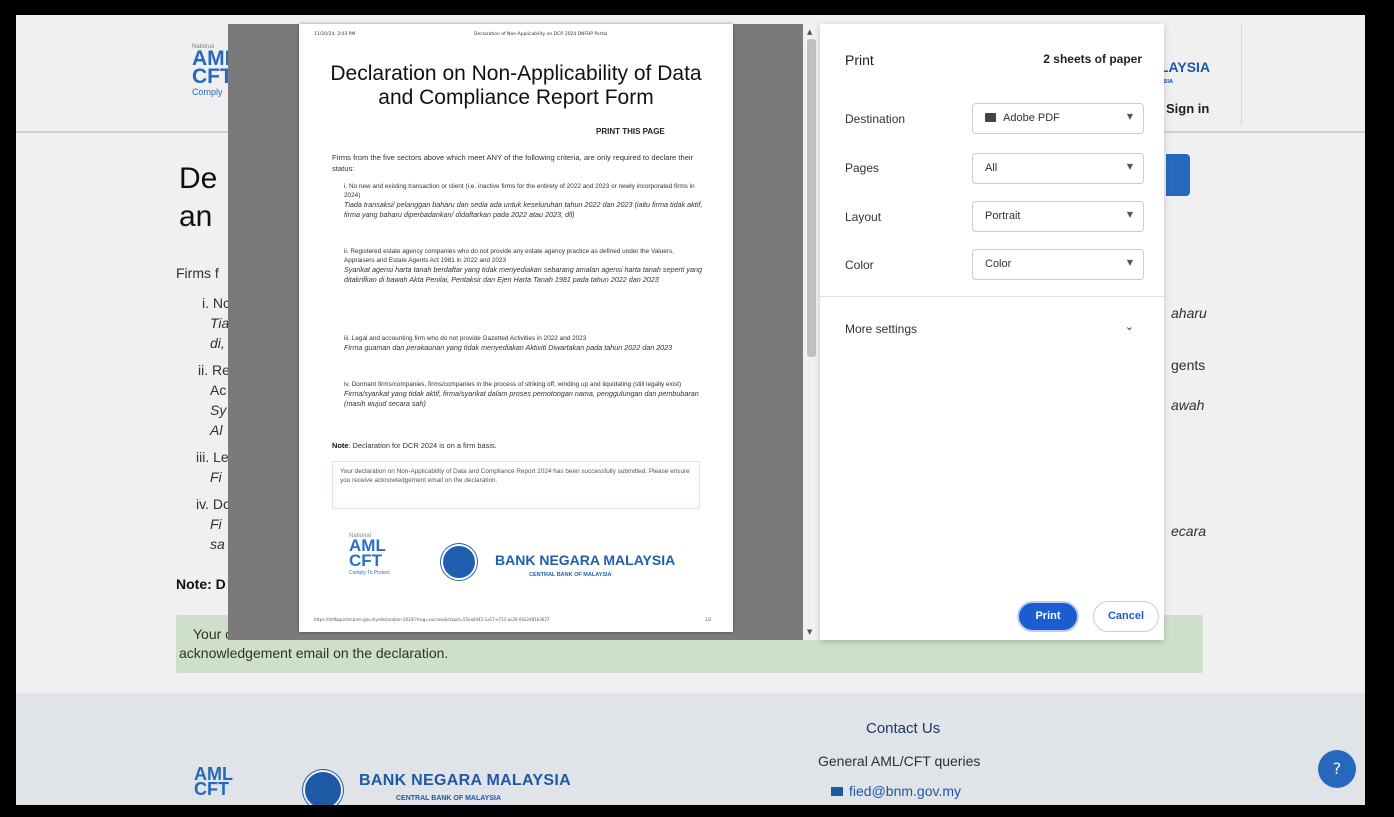 Image resolution: width=1394 pixels, height=817 pixels. What do you see at coordinates (1189, 313) in the screenshot?
I see `right-fragment-1: aharu` at bounding box center [1189, 313].